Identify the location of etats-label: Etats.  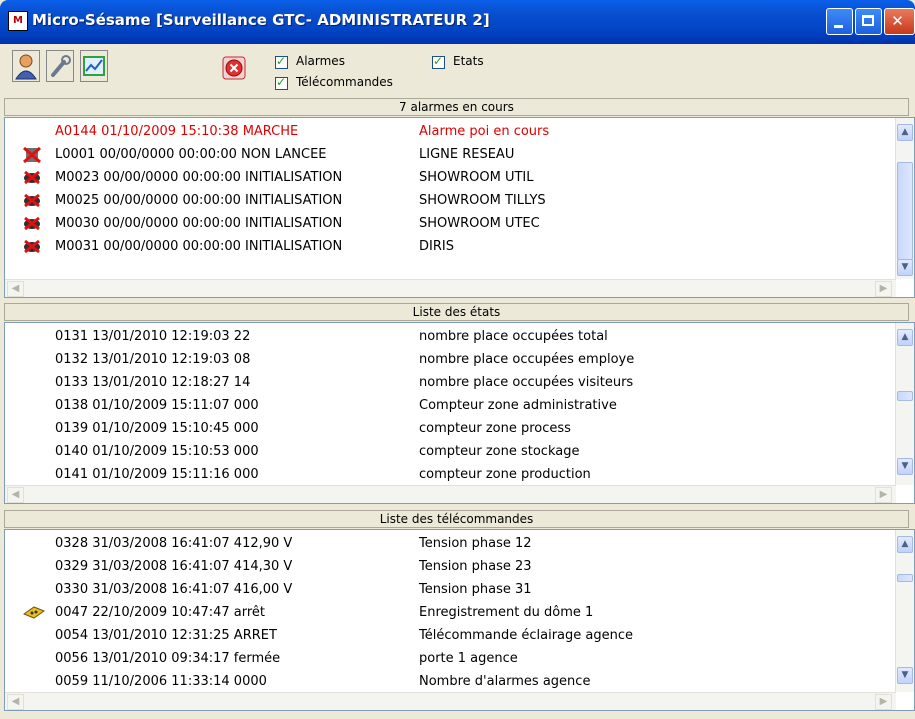
(468, 61).